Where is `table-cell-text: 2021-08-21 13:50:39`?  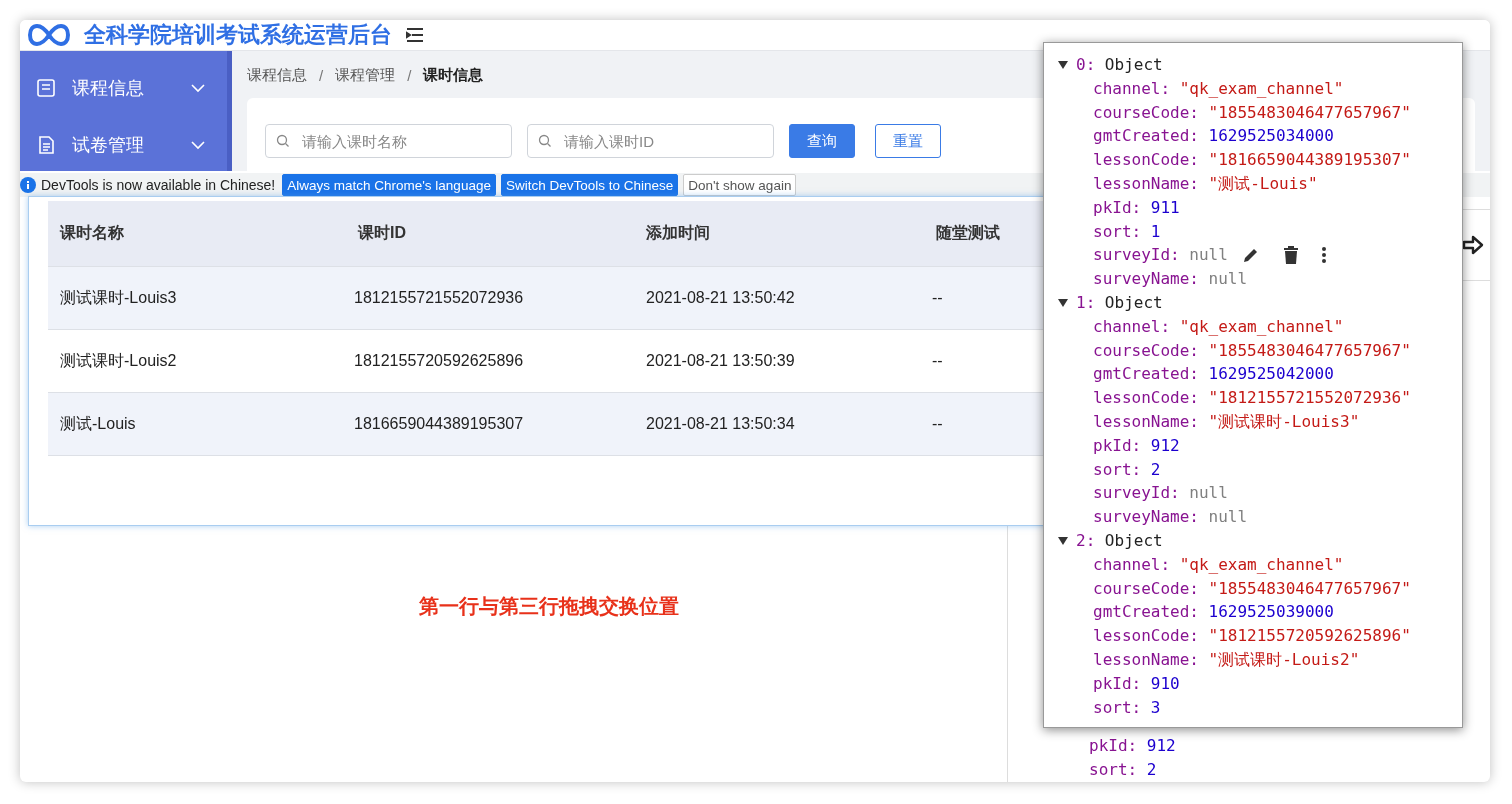 table-cell-text: 2021-08-21 13:50:39 is located at coordinates (720, 361).